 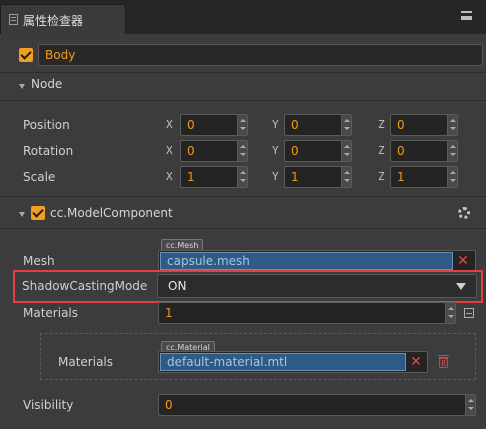 I want to click on rotation-x-input: 0, so click(x=214, y=151).